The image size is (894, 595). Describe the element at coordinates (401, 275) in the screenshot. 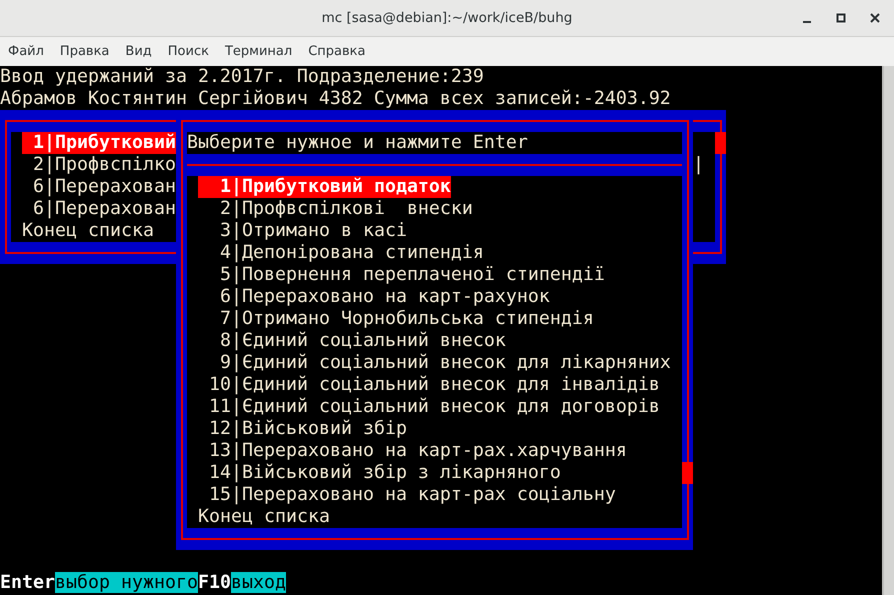

I see `list-item: 5|Повернення переплаченої стипендії` at that location.